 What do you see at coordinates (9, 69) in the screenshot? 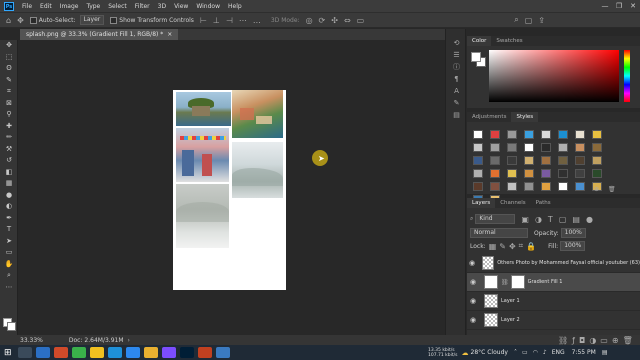
I see `lasso-tool-icon: ʘ` at bounding box center [9, 69].